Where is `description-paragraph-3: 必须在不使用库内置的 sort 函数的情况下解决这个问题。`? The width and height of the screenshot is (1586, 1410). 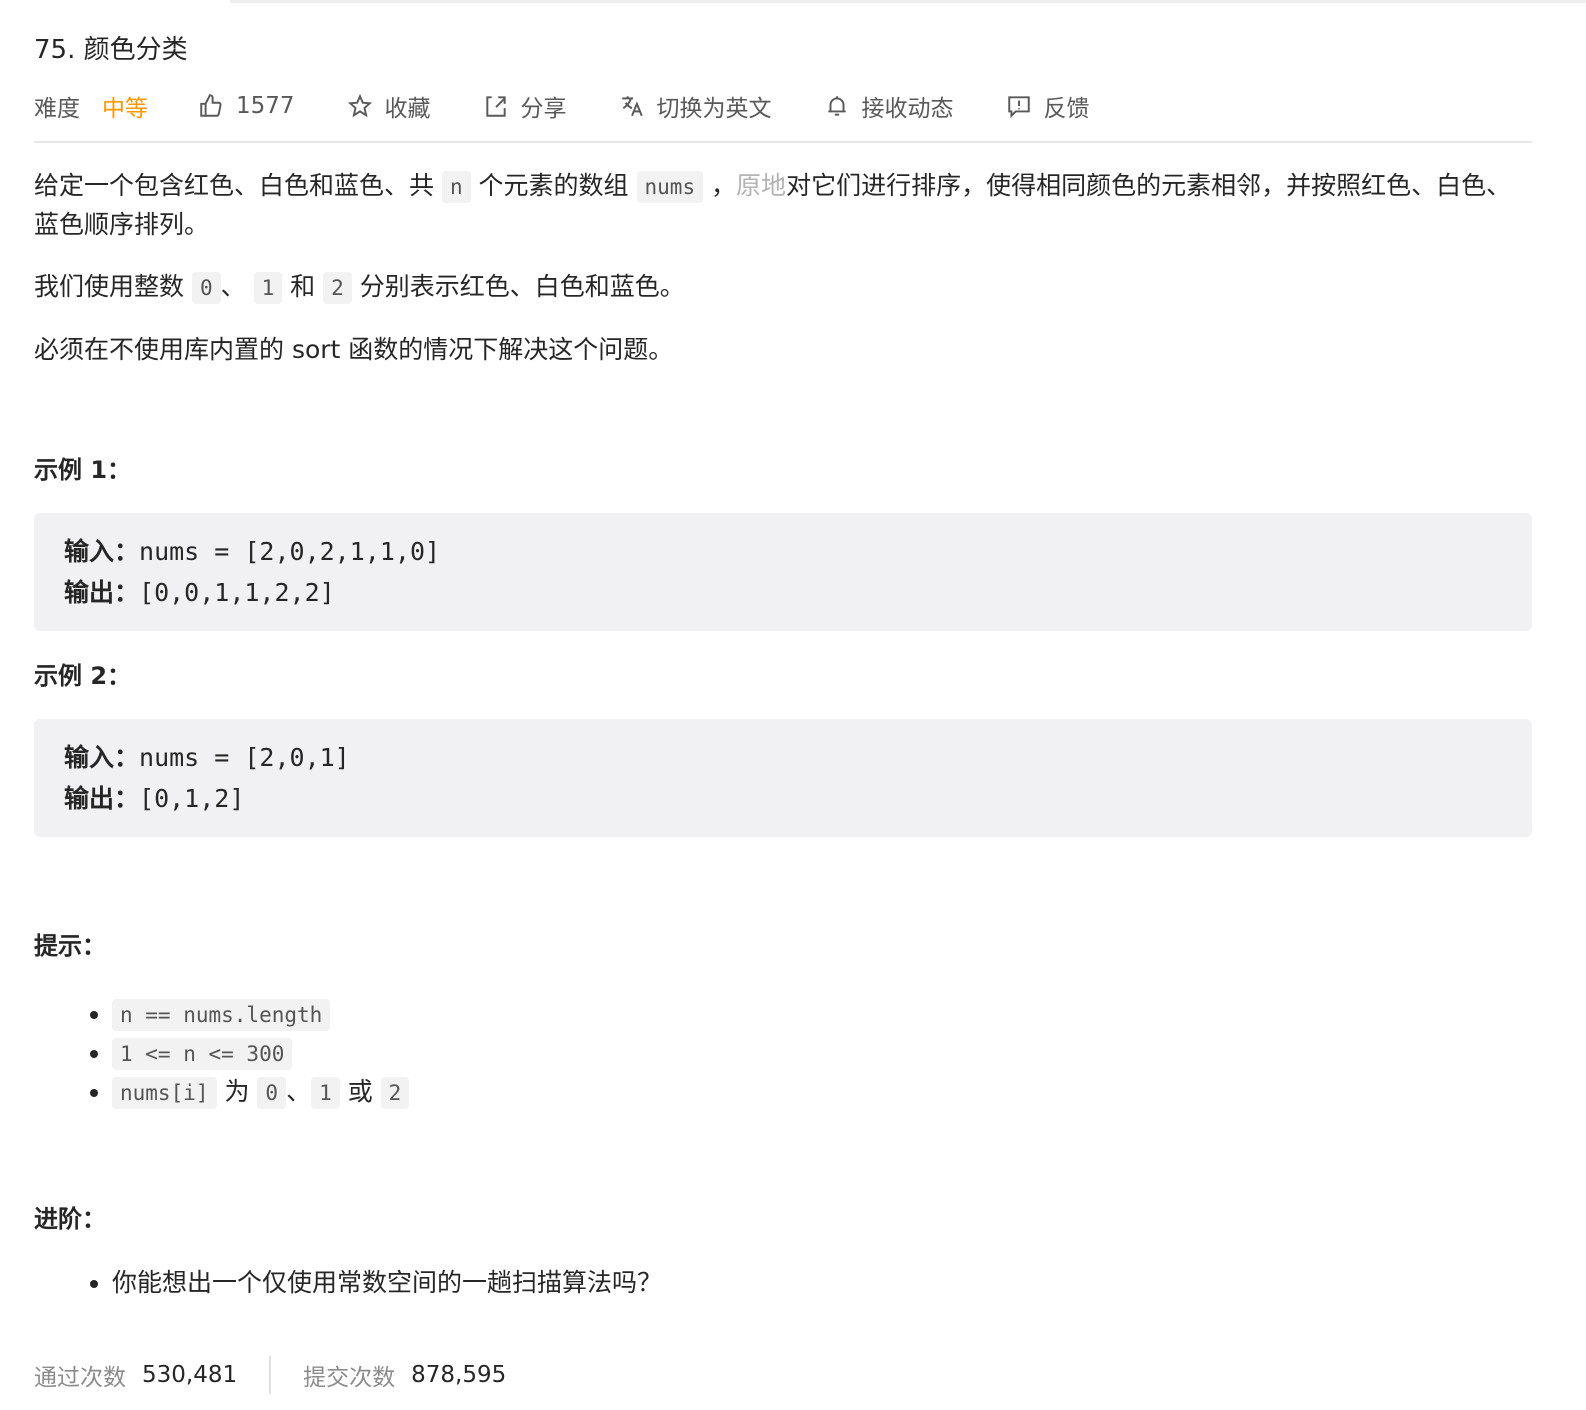
description-paragraph-3: 必须在不使用库内置的 sort 函数的情况下解决这个问题。 is located at coordinates (354, 349).